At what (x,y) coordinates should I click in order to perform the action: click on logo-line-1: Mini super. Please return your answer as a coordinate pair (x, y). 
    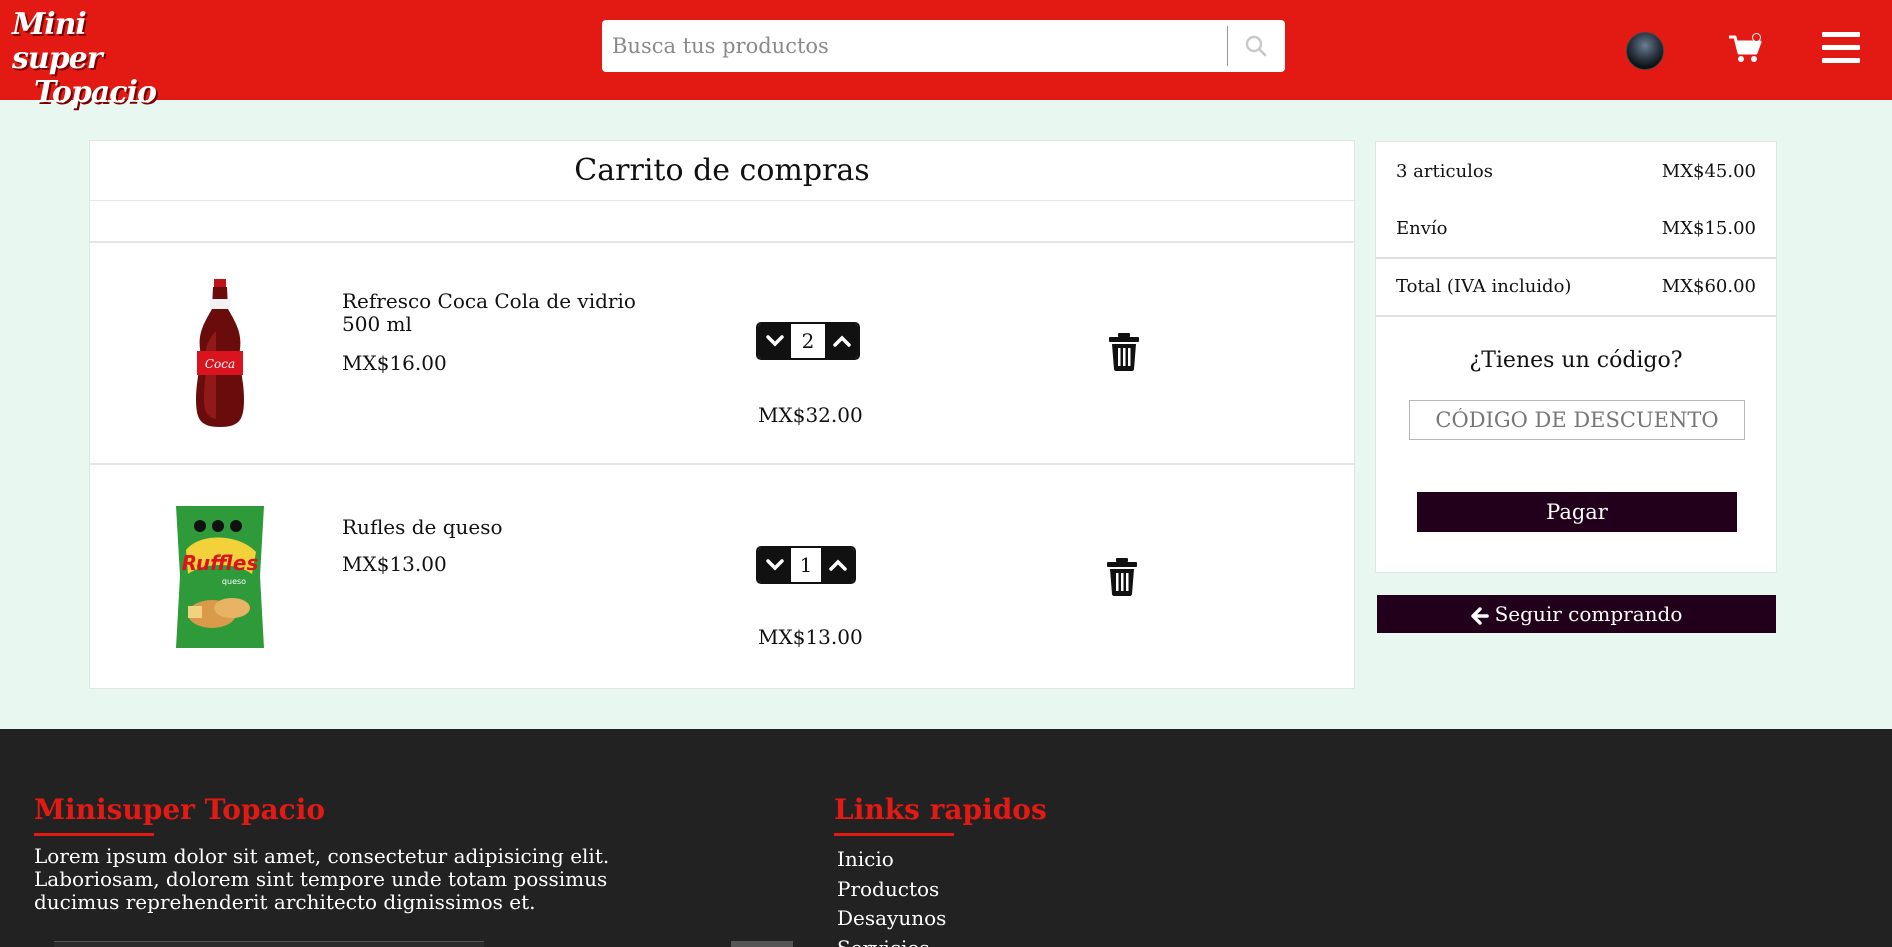
    Looking at the image, I should click on (57, 41).